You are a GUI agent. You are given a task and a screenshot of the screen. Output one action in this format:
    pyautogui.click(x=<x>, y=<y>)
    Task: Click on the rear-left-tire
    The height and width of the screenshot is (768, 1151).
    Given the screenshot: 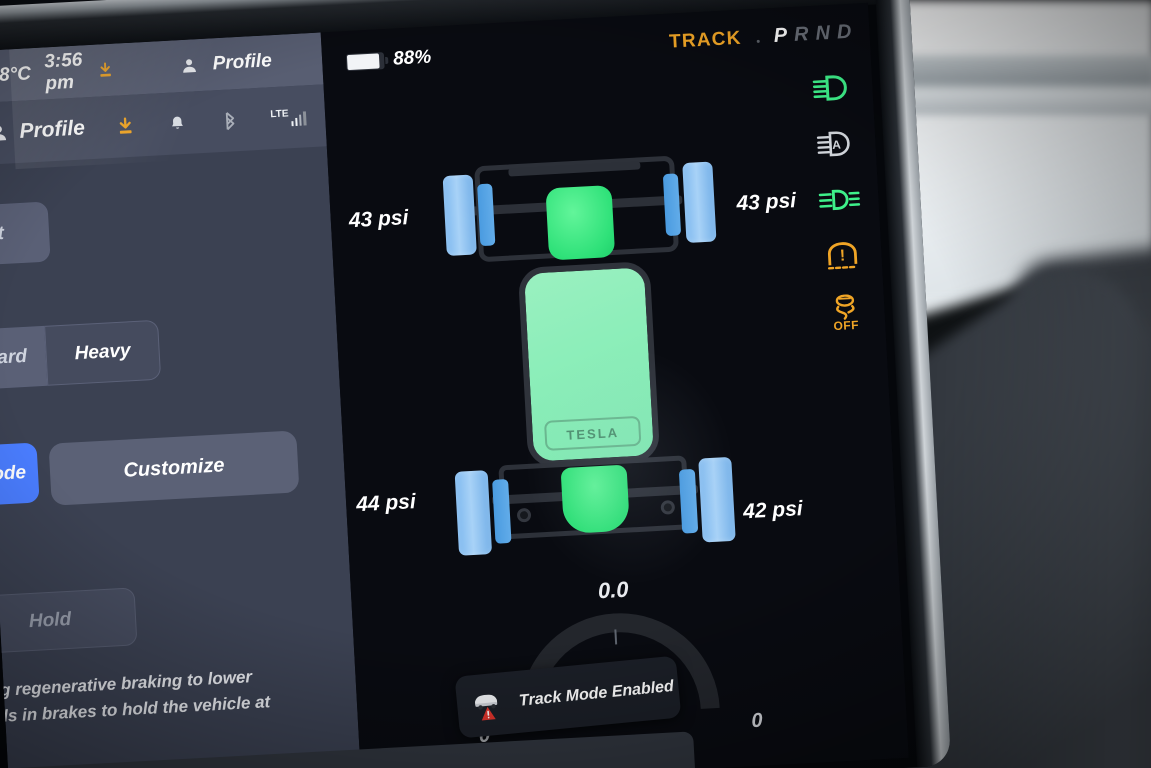 What is the action you would take?
    pyautogui.click(x=473, y=513)
    